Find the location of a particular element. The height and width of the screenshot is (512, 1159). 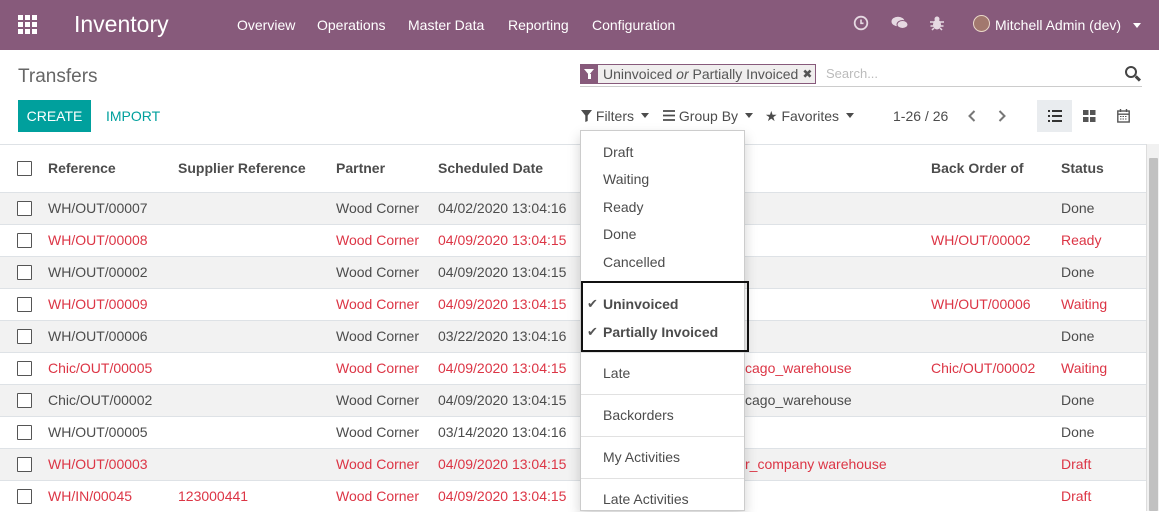

filter-late-activities: Late Activities is located at coordinates (646, 499).